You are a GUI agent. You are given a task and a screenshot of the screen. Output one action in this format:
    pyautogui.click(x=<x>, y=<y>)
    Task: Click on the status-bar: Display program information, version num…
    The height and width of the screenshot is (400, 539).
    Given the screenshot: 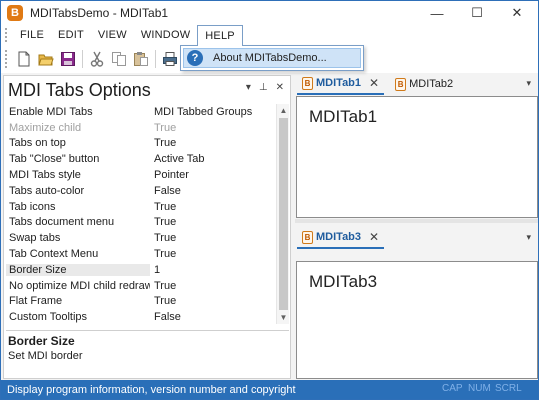 What is the action you would take?
    pyautogui.click(x=269, y=389)
    